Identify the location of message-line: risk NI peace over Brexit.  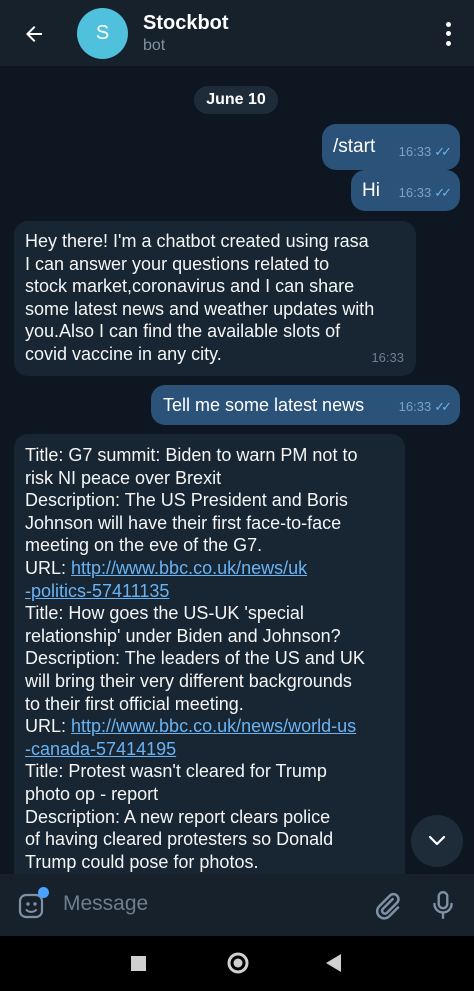
(123, 477).